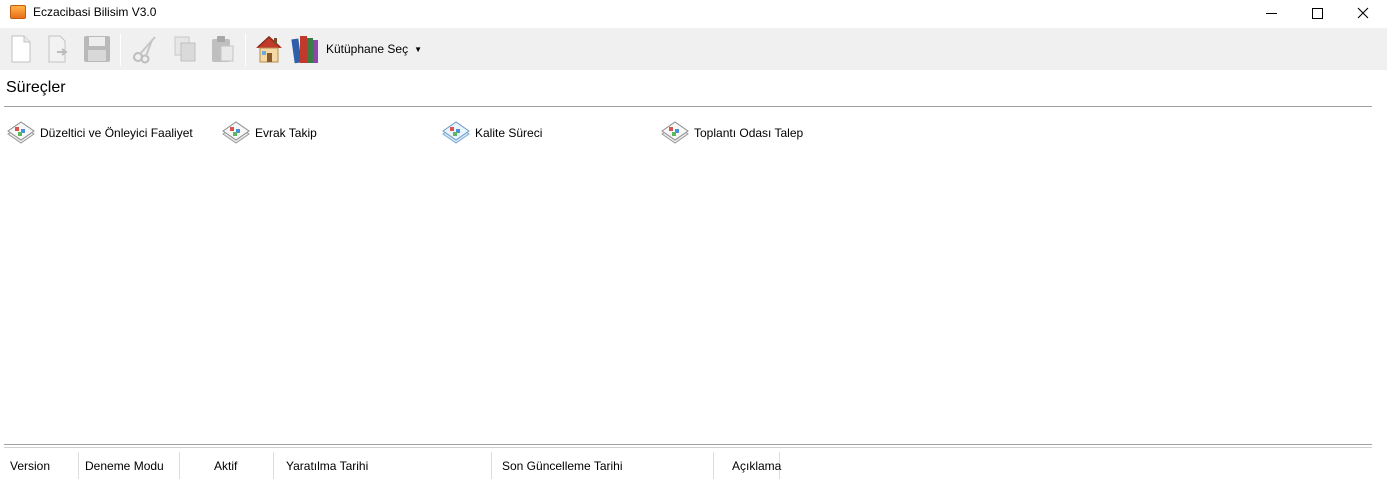  I want to click on column-header-deneme-modu: Deneme Modu, so click(129, 465).